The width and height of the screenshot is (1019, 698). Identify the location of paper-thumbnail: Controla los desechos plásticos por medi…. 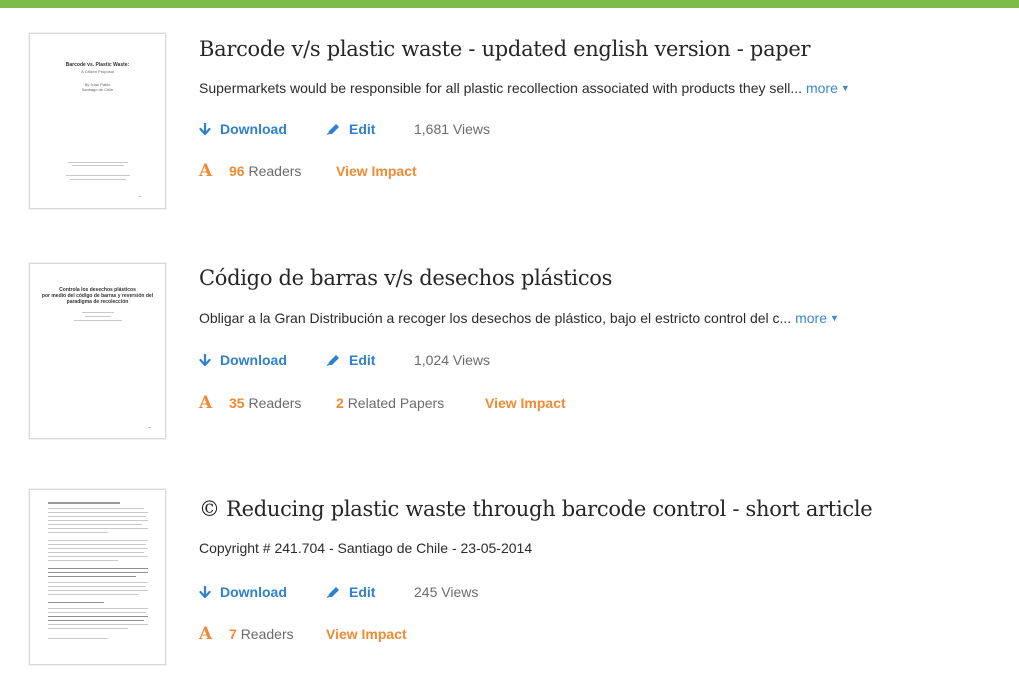
(97, 351).